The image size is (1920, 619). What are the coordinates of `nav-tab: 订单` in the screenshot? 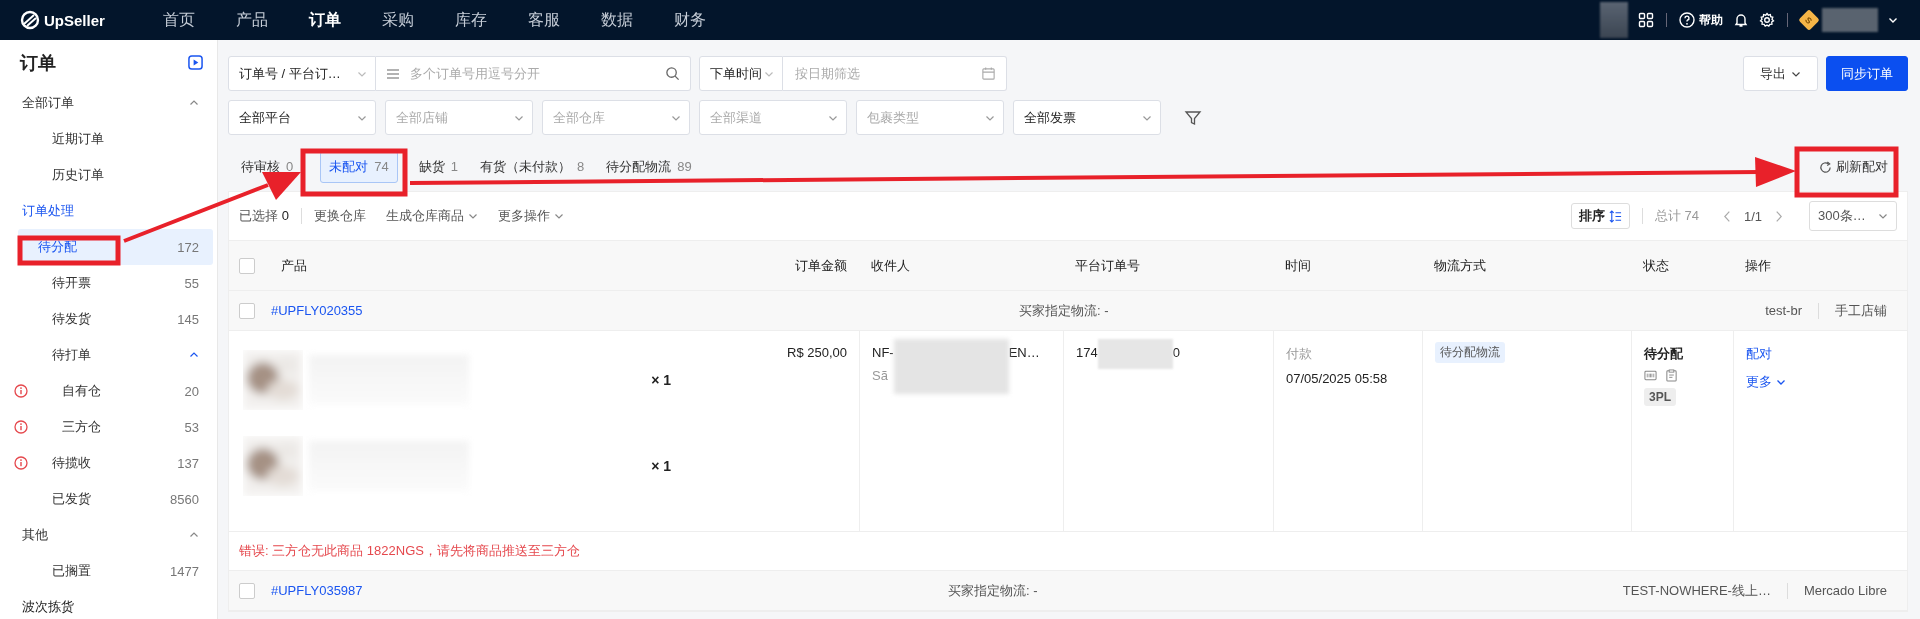 It's located at (324, 20).